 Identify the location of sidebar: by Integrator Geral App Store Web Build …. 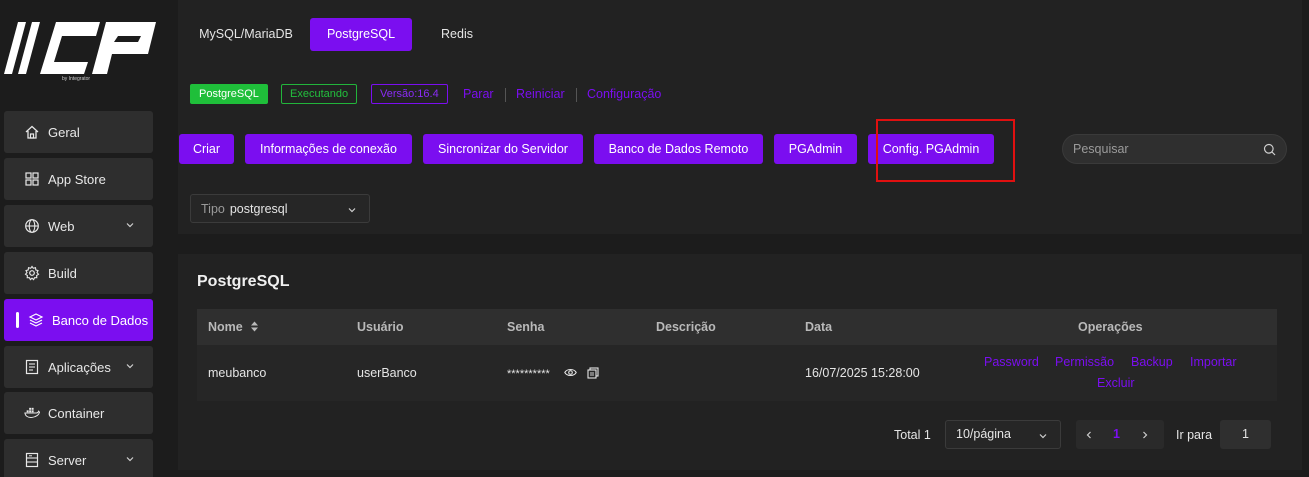
(81, 238).